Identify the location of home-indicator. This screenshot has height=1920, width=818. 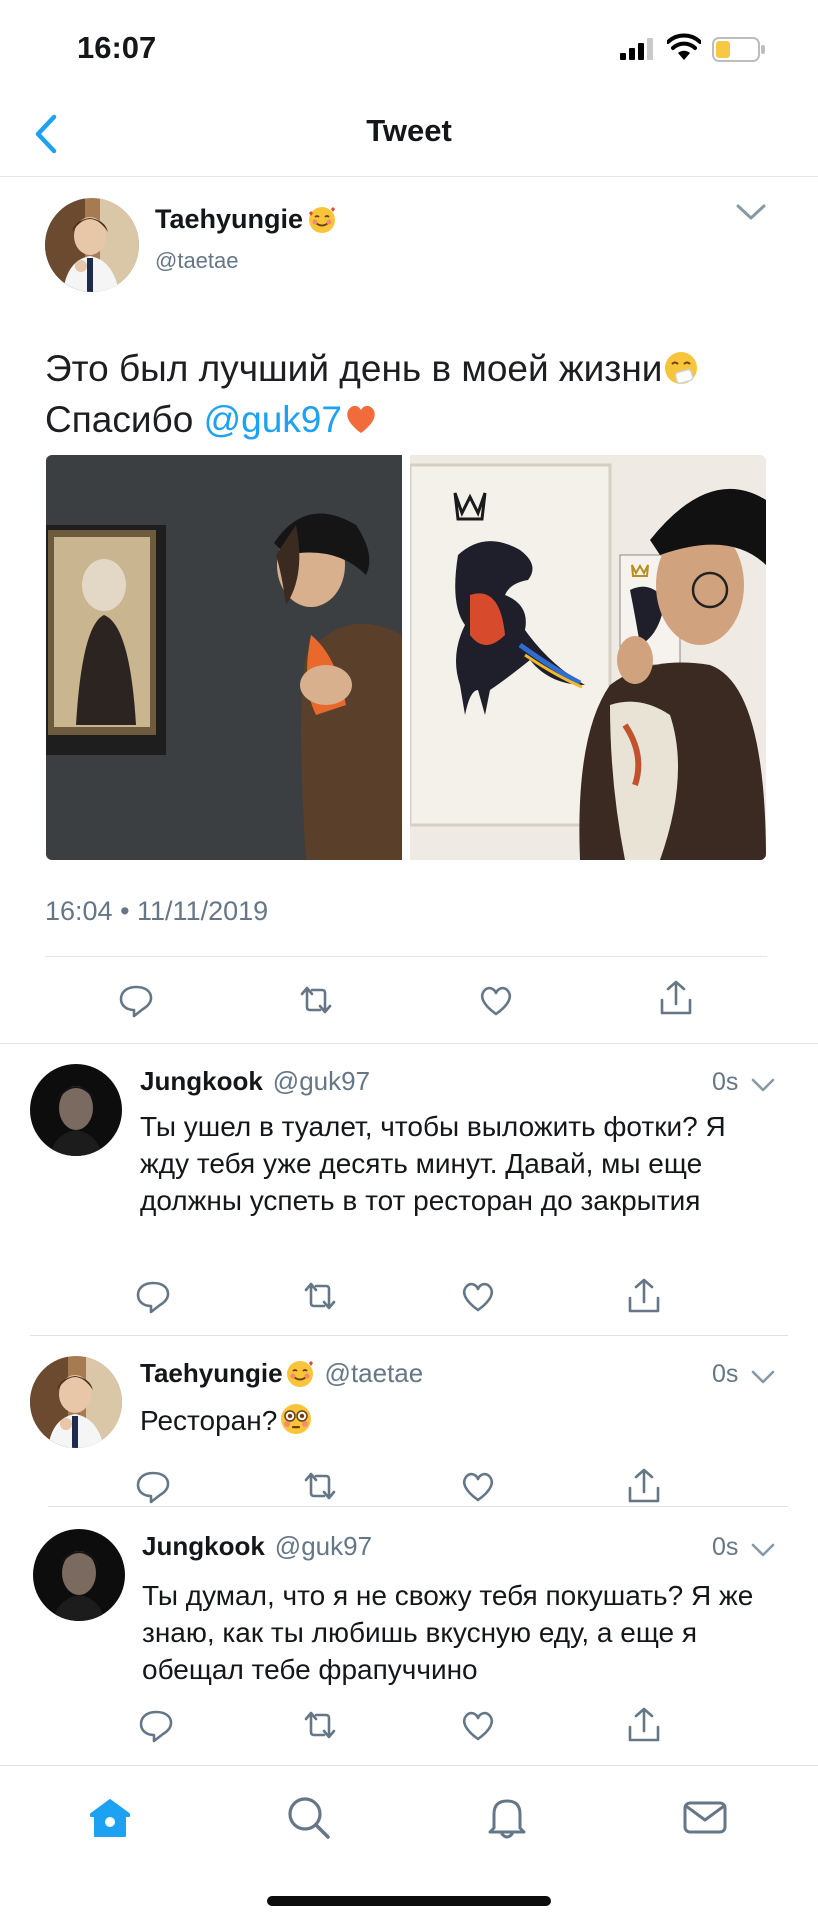
(409, 1901).